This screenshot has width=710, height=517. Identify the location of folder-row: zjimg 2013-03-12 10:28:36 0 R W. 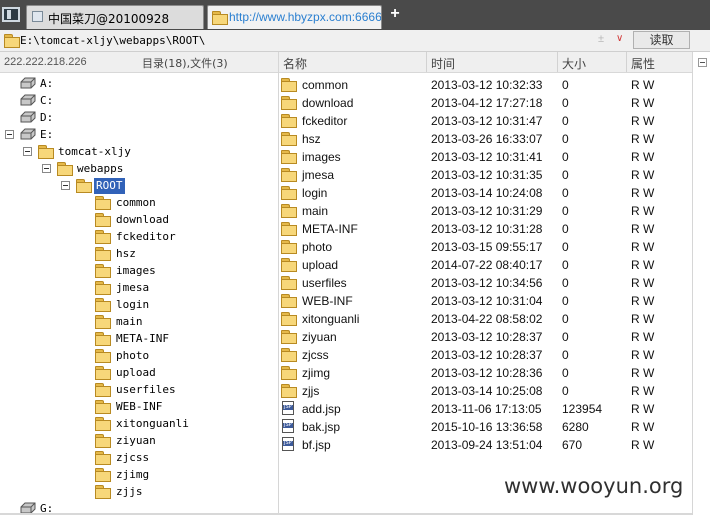
(485, 373).